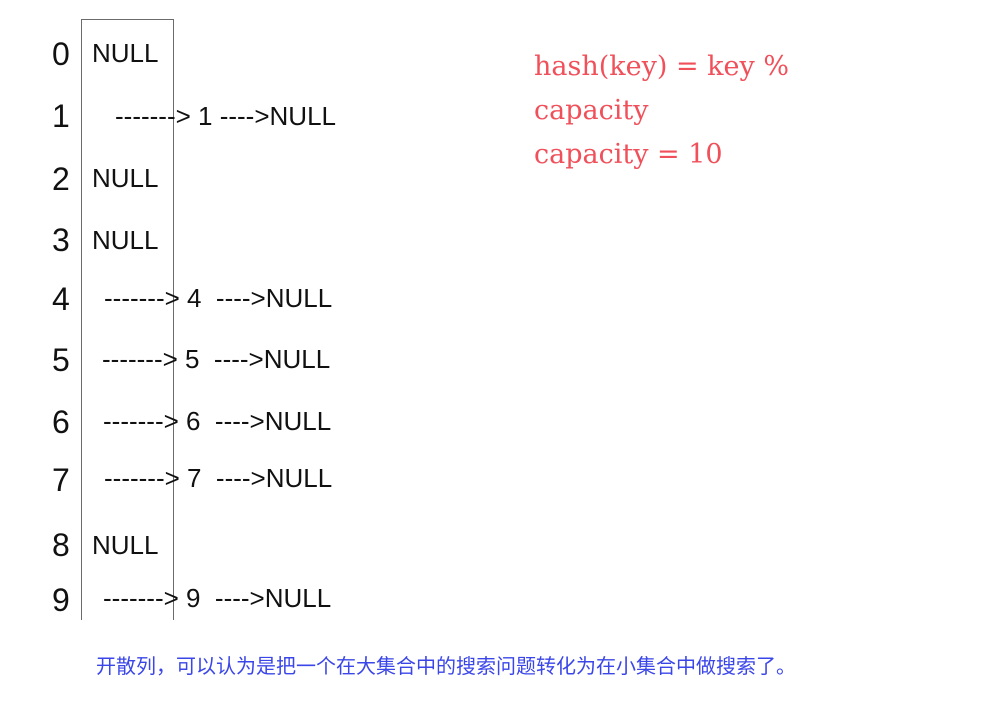 The image size is (1003, 707). I want to click on bucket-content-1: -------> 1 ---->NULL, so click(225, 116).